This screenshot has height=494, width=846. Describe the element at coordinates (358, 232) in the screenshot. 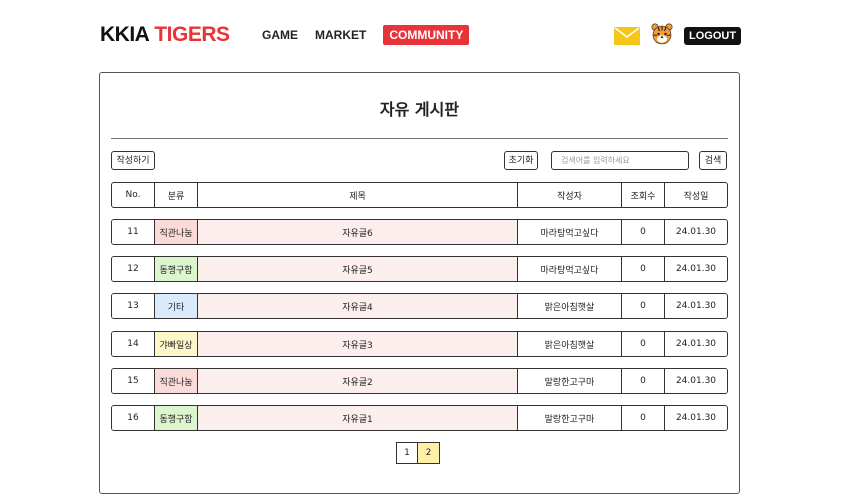

I see `post-title-link: 자유글6` at that location.